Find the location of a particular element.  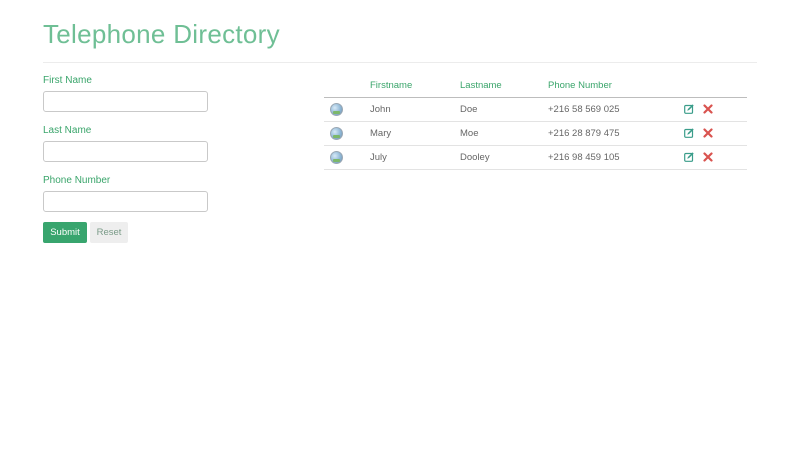

phone-number-label: Phone Number is located at coordinates (77, 180).